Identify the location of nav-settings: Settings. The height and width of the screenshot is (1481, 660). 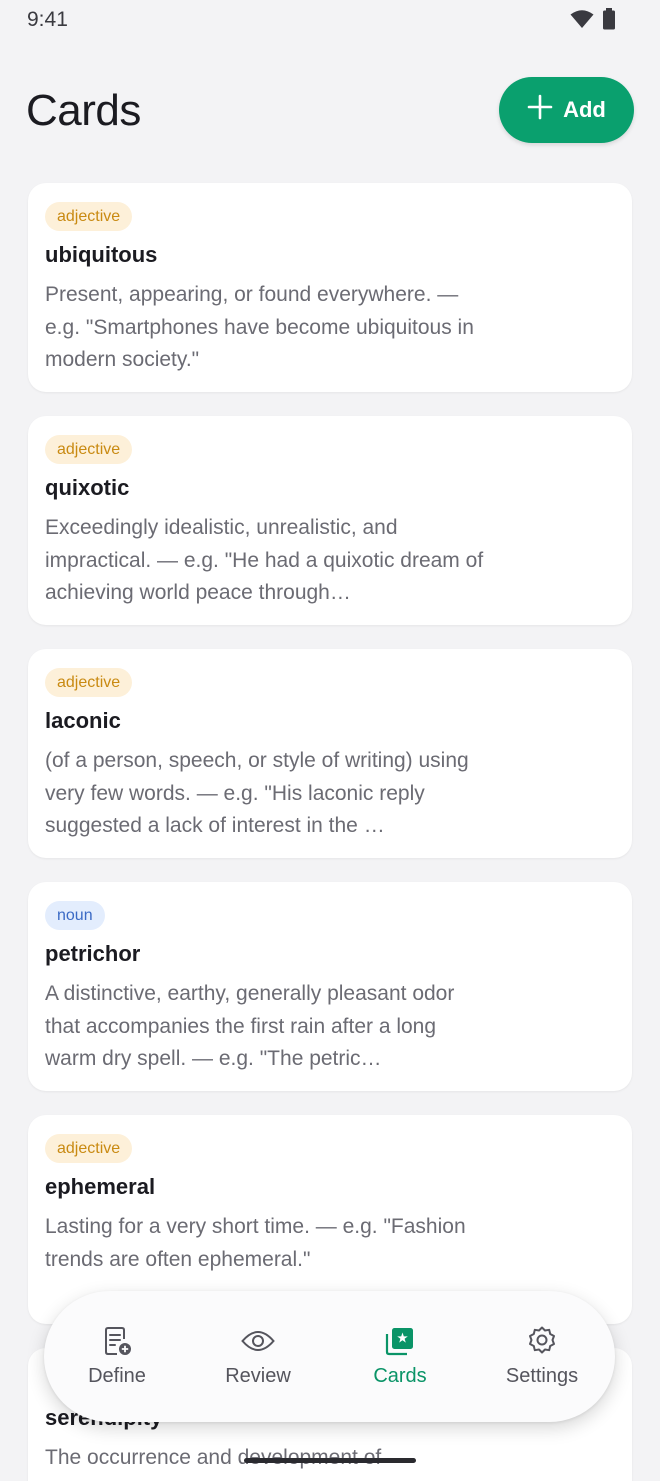
(542, 1356).